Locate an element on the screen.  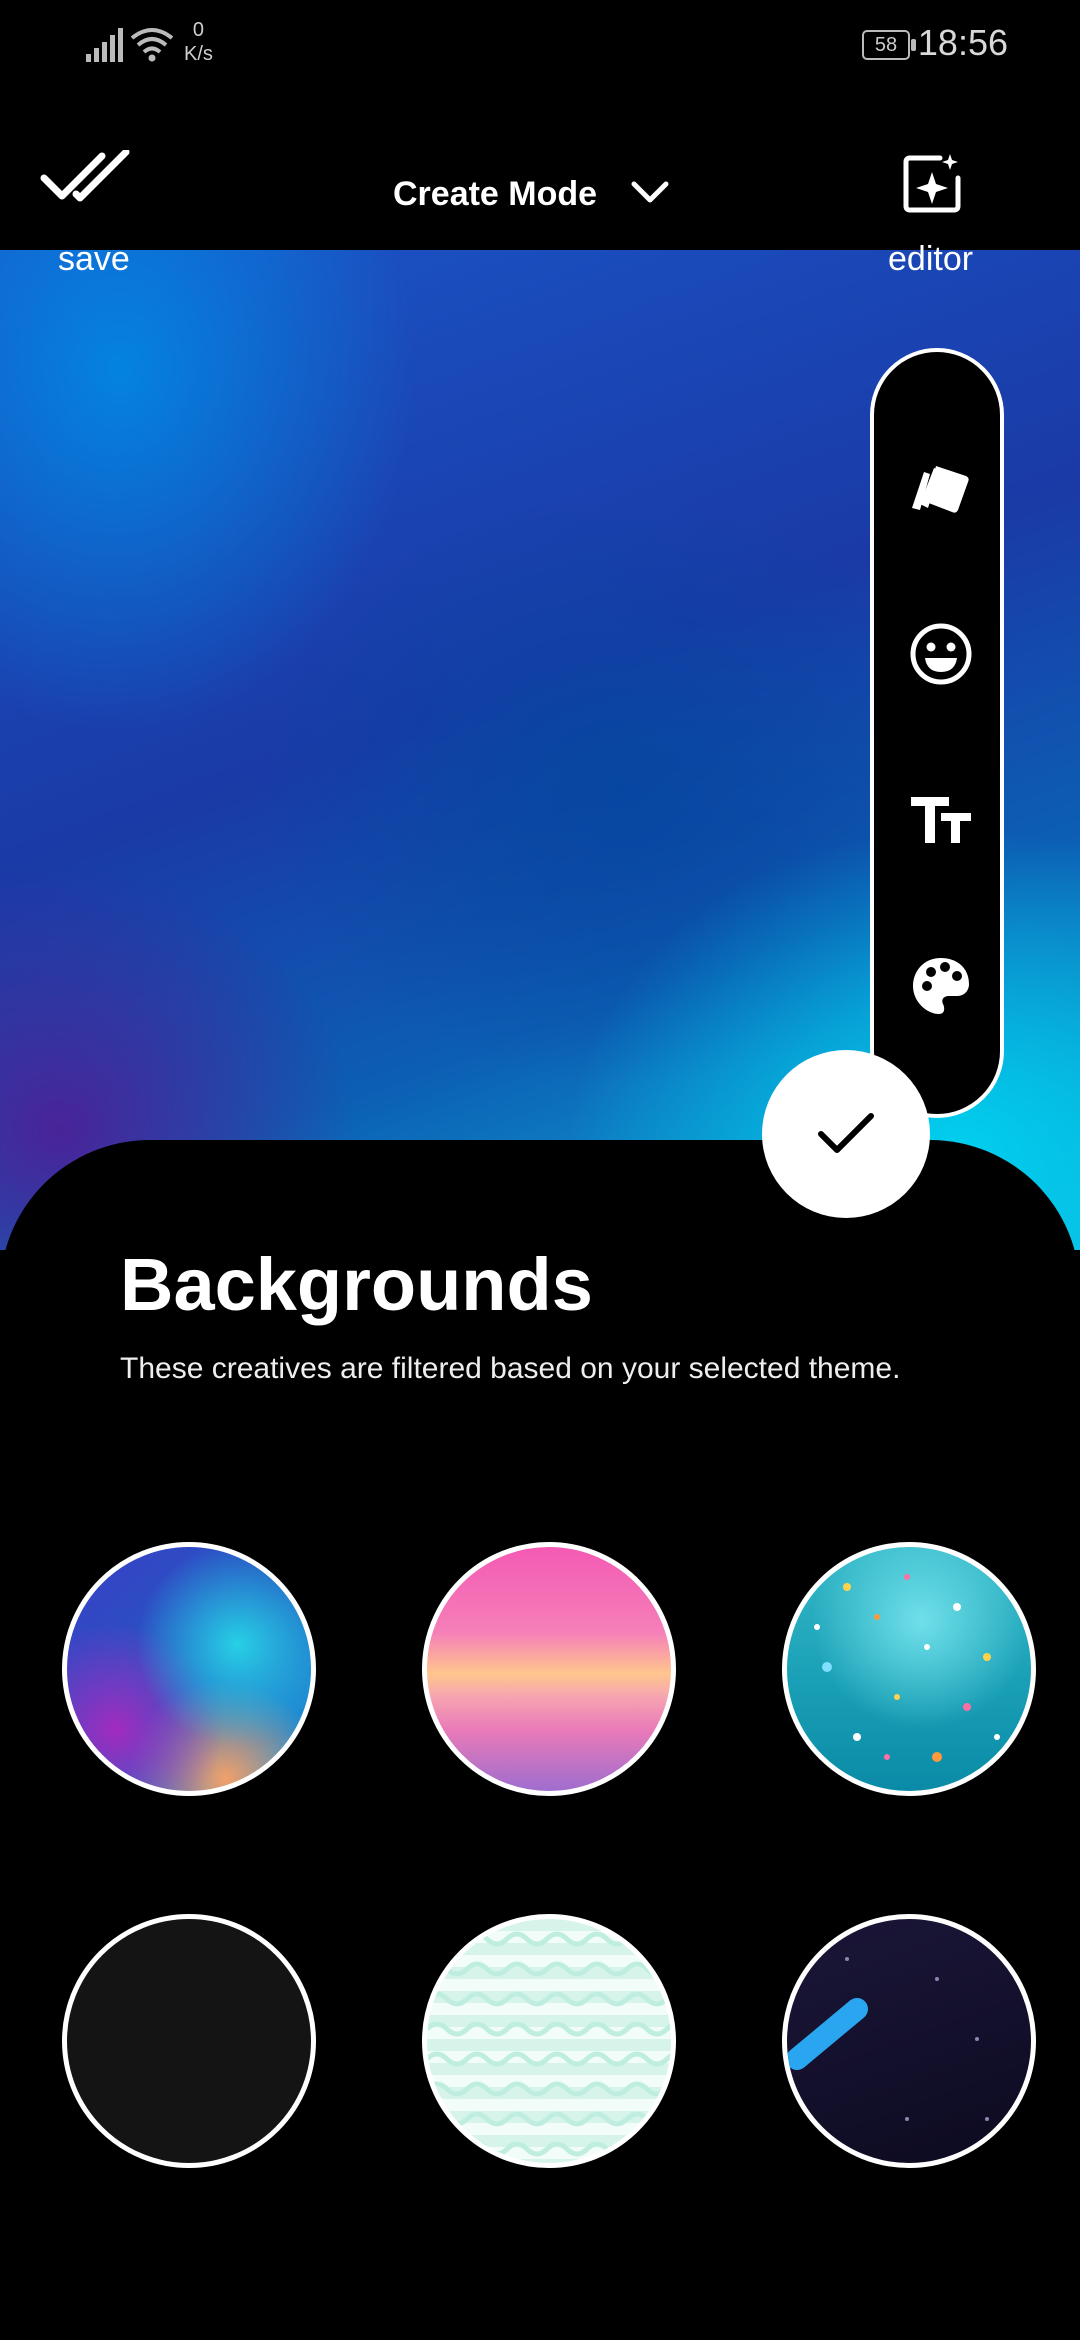
background-thumb-mint-waves is located at coordinates (549, 2041).